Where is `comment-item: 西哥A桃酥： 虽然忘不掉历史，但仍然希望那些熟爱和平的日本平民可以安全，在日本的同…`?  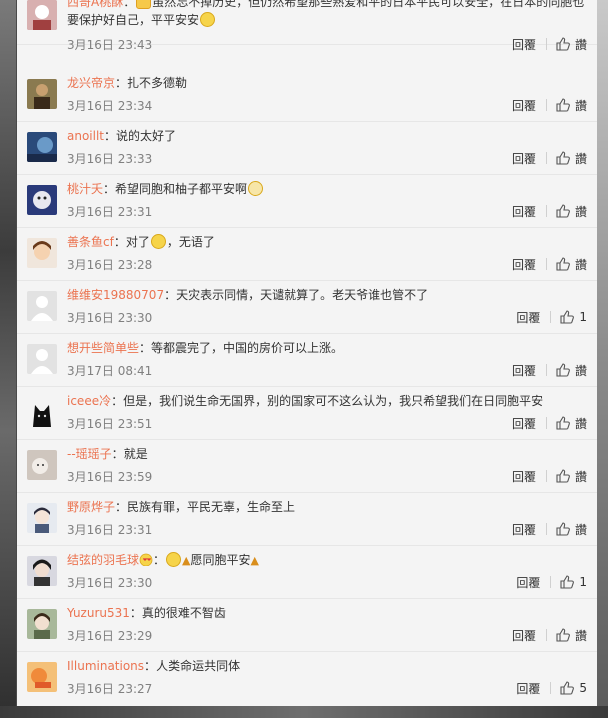
comment-item: 西哥A桃酥： 虽然忘不掉历史，但仍然希望那些熟爱和平的日本平民可以安全，在日本的同… is located at coordinates (307, 26).